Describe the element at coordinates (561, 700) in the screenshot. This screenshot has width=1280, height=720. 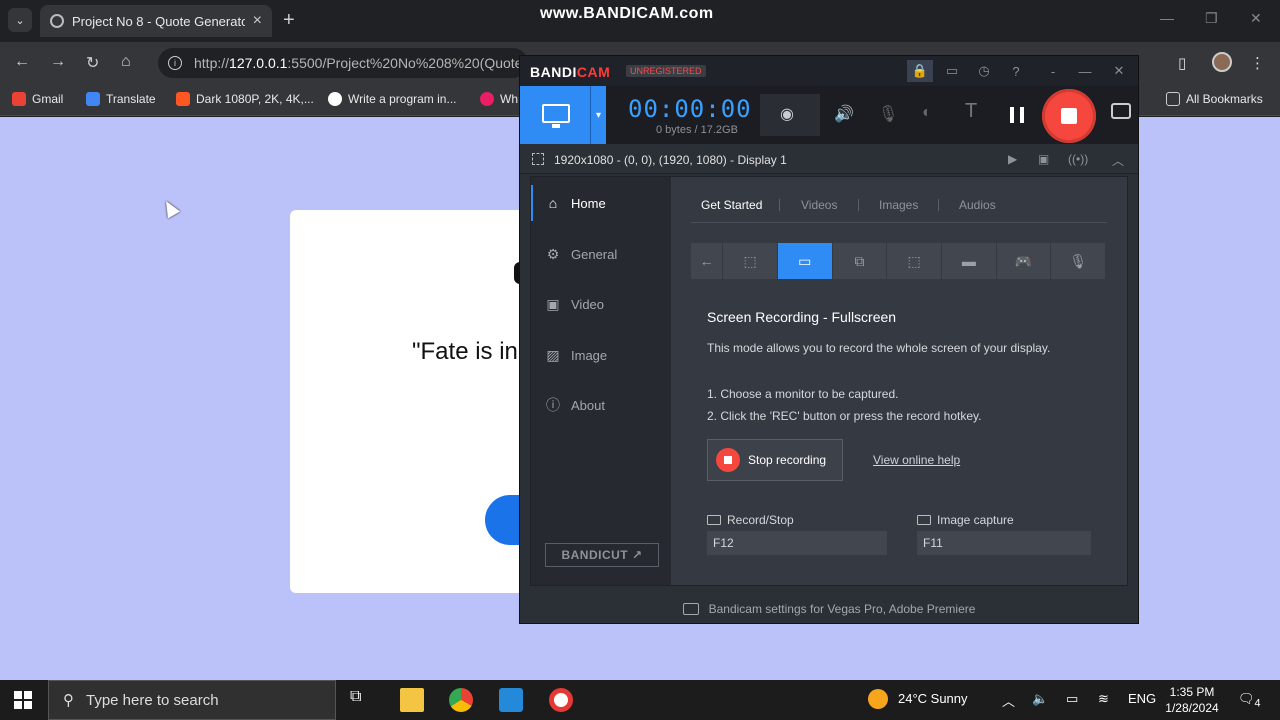
I see `bandicam-task-icon` at that location.